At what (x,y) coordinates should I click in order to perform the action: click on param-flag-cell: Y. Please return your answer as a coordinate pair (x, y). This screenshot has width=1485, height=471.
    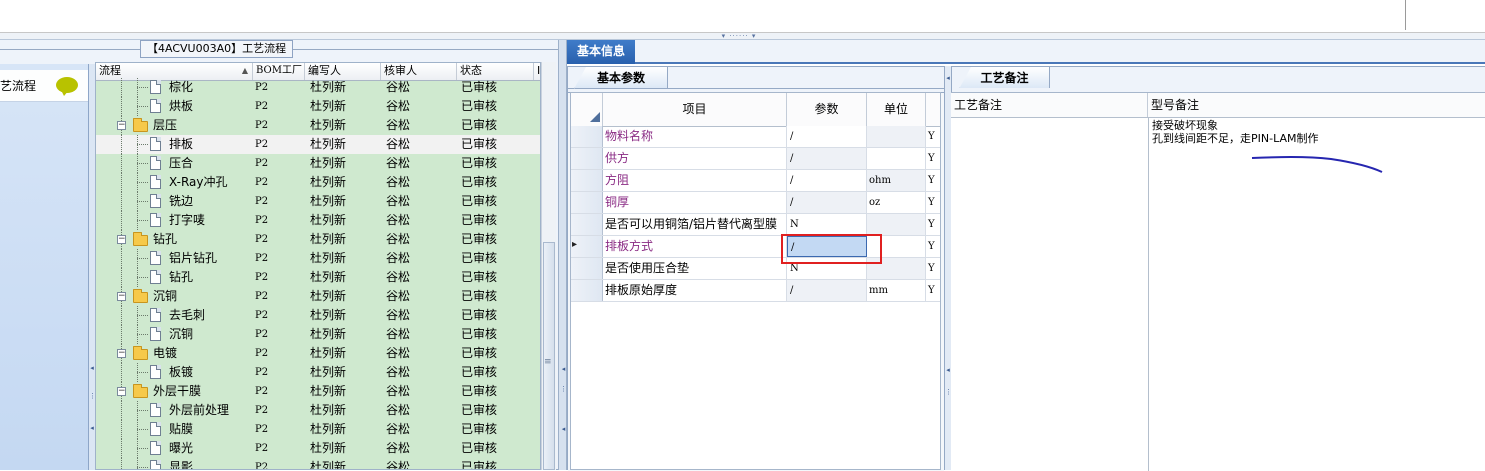
    Looking at the image, I should click on (931, 290).